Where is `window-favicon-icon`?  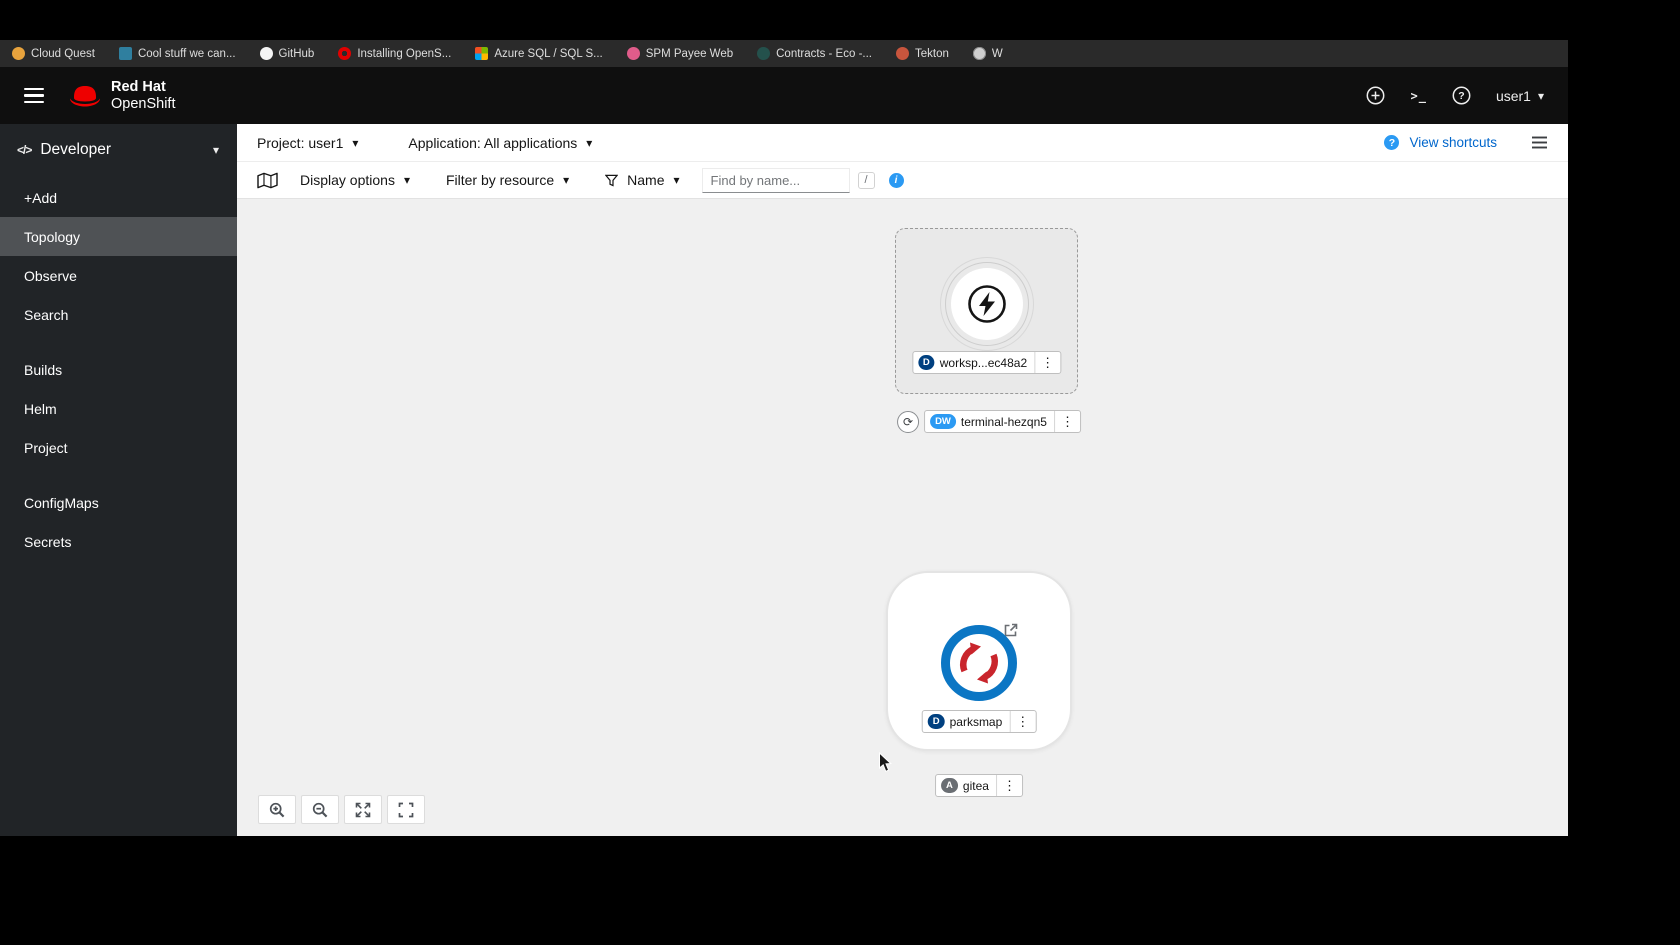 window-favicon-icon is located at coordinates (125, 53).